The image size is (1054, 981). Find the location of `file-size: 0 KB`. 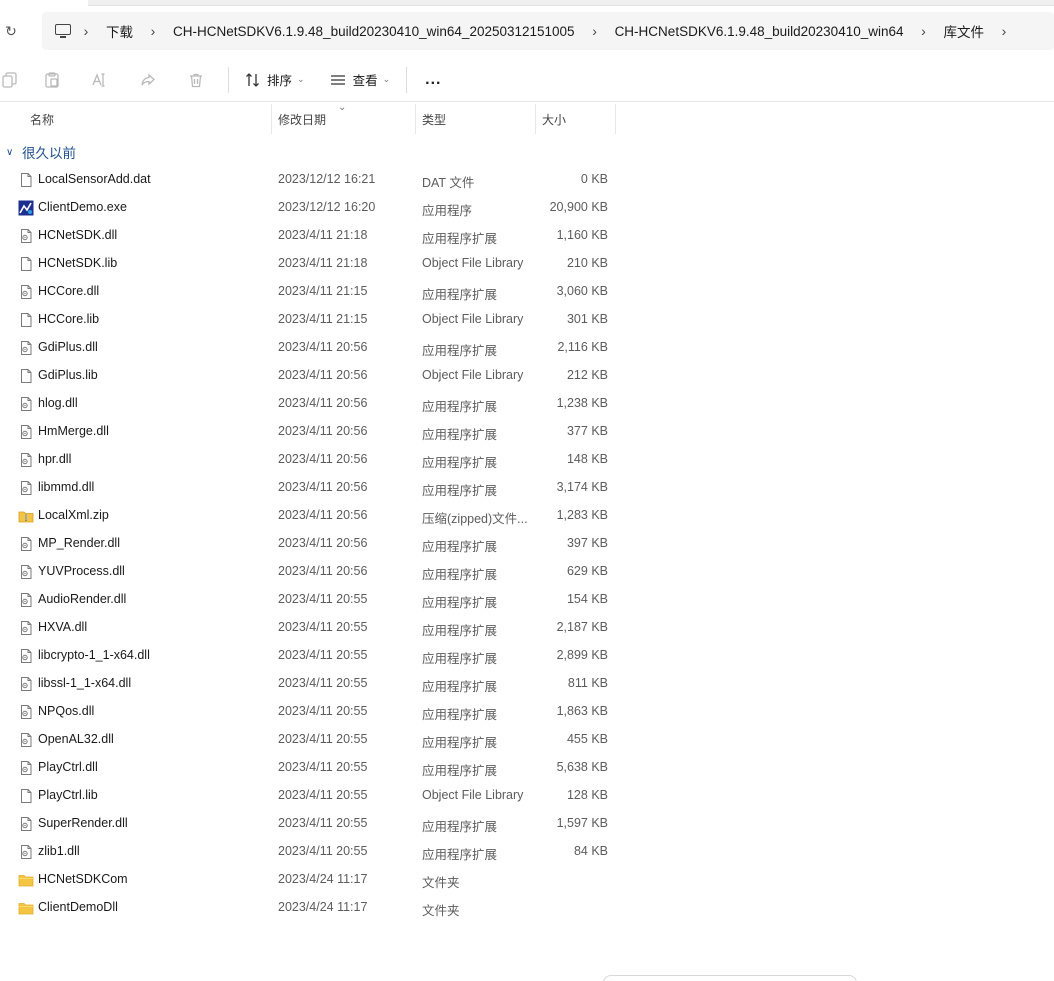

file-size: 0 KB is located at coordinates (594, 179).